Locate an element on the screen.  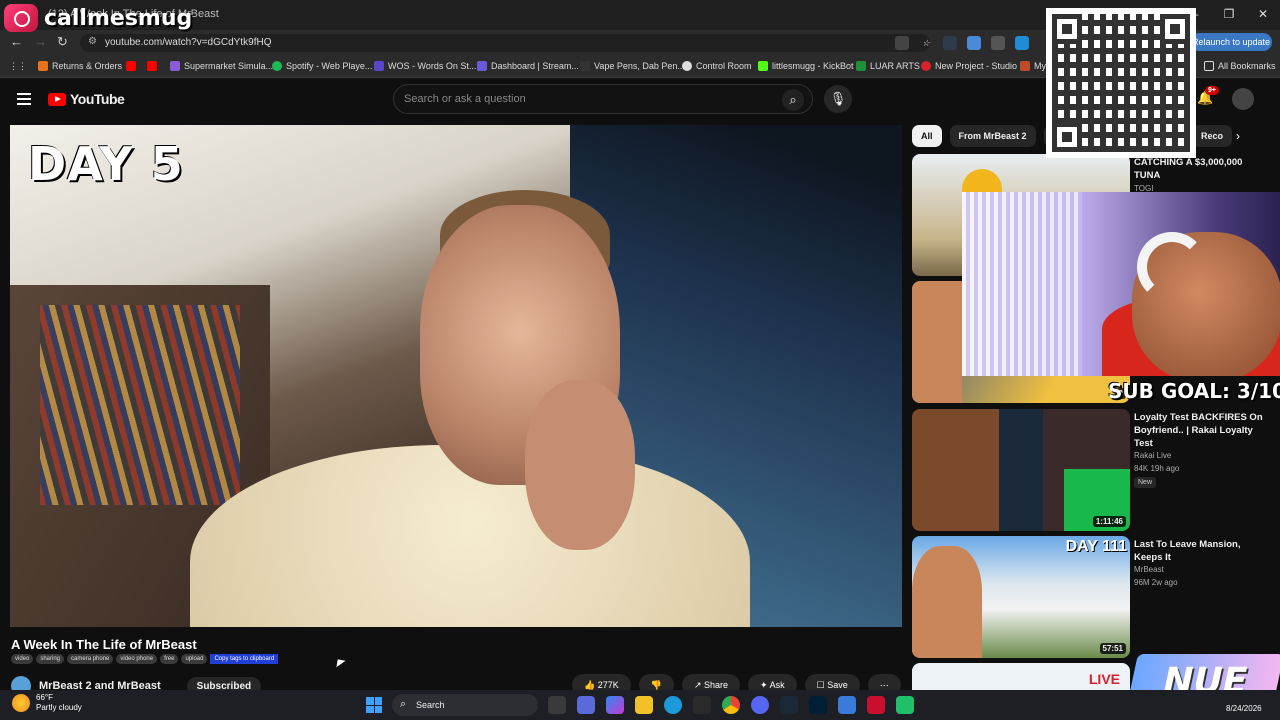
windows-taskbar: 66°F Partly cloudy ⌕ Search is located at coordinates (640, 705).